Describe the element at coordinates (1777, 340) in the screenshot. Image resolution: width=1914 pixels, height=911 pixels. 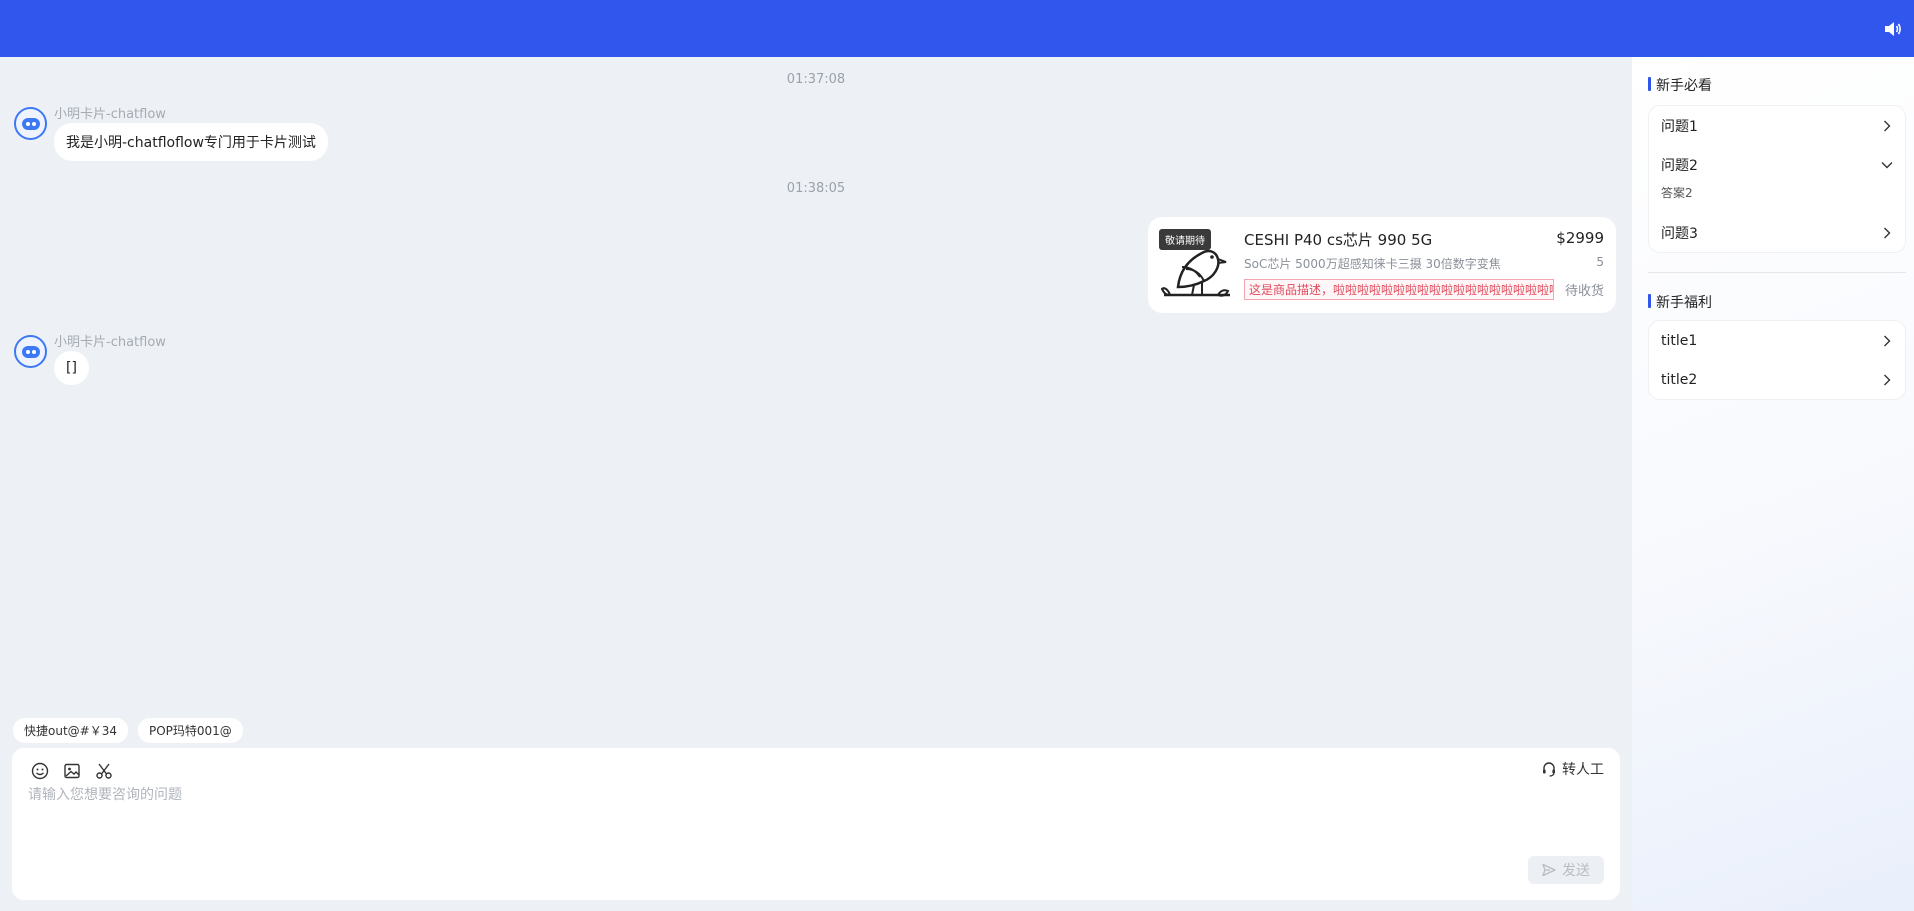
I see `benefit-item: title1` at that location.